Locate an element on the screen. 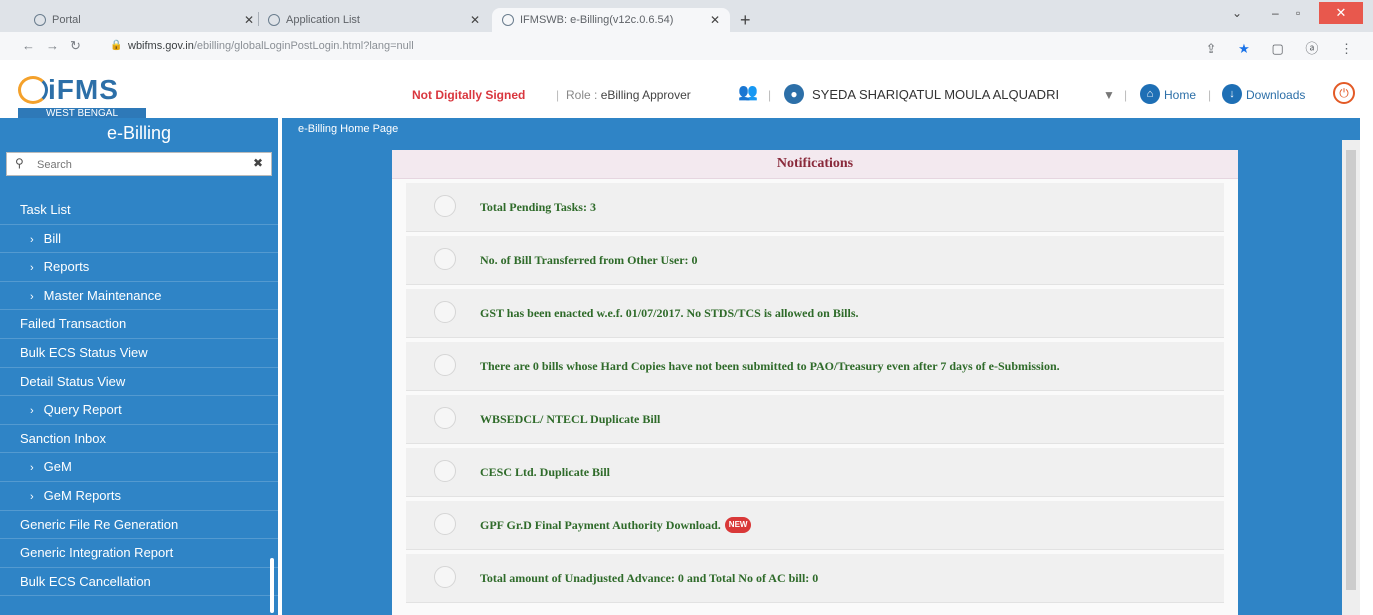 Image resolution: width=1373 pixels, height=615 pixels. browser-tab-portal: Portal ✕ is located at coordinates (142, 20).